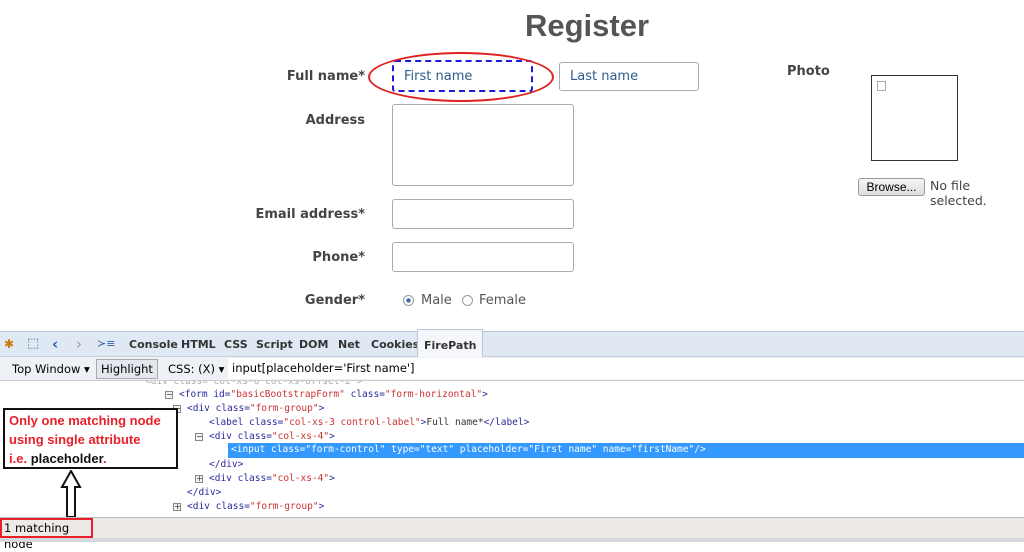 This screenshot has height=552, width=1024. What do you see at coordinates (450, 356) in the screenshot?
I see `tab-firepath: FirePath ▾` at bounding box center [450, 356].